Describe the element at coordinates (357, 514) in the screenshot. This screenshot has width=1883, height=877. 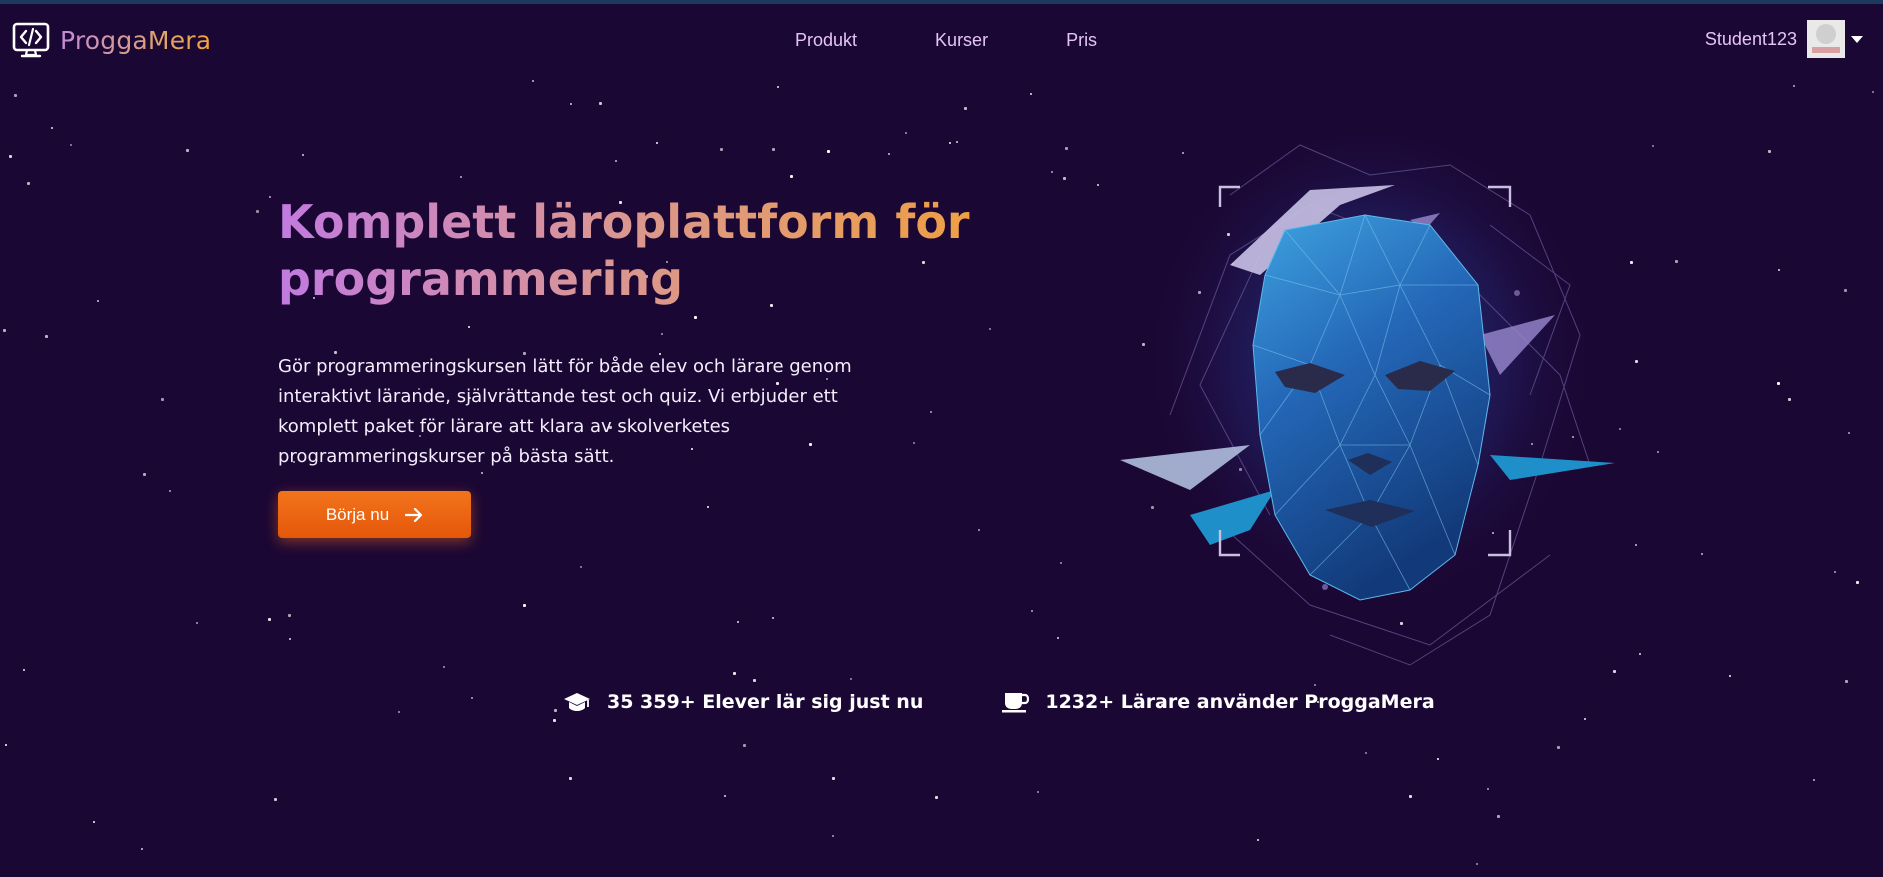
I see `start-now-label: Börja nu` at that location.